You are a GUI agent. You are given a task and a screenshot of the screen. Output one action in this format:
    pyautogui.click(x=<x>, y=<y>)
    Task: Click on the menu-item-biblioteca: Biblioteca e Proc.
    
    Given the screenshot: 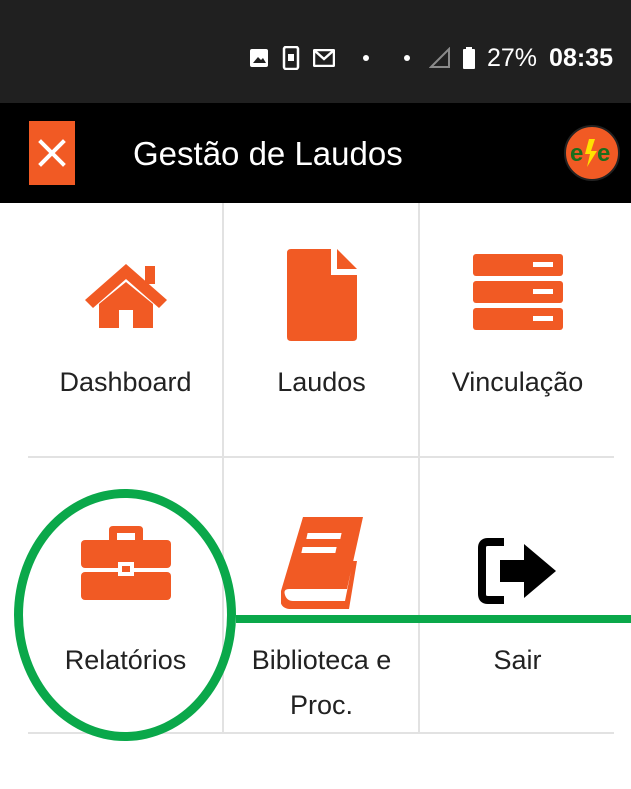 What is the action you would take?
    pyautogui.click(x=321, y=595)
    